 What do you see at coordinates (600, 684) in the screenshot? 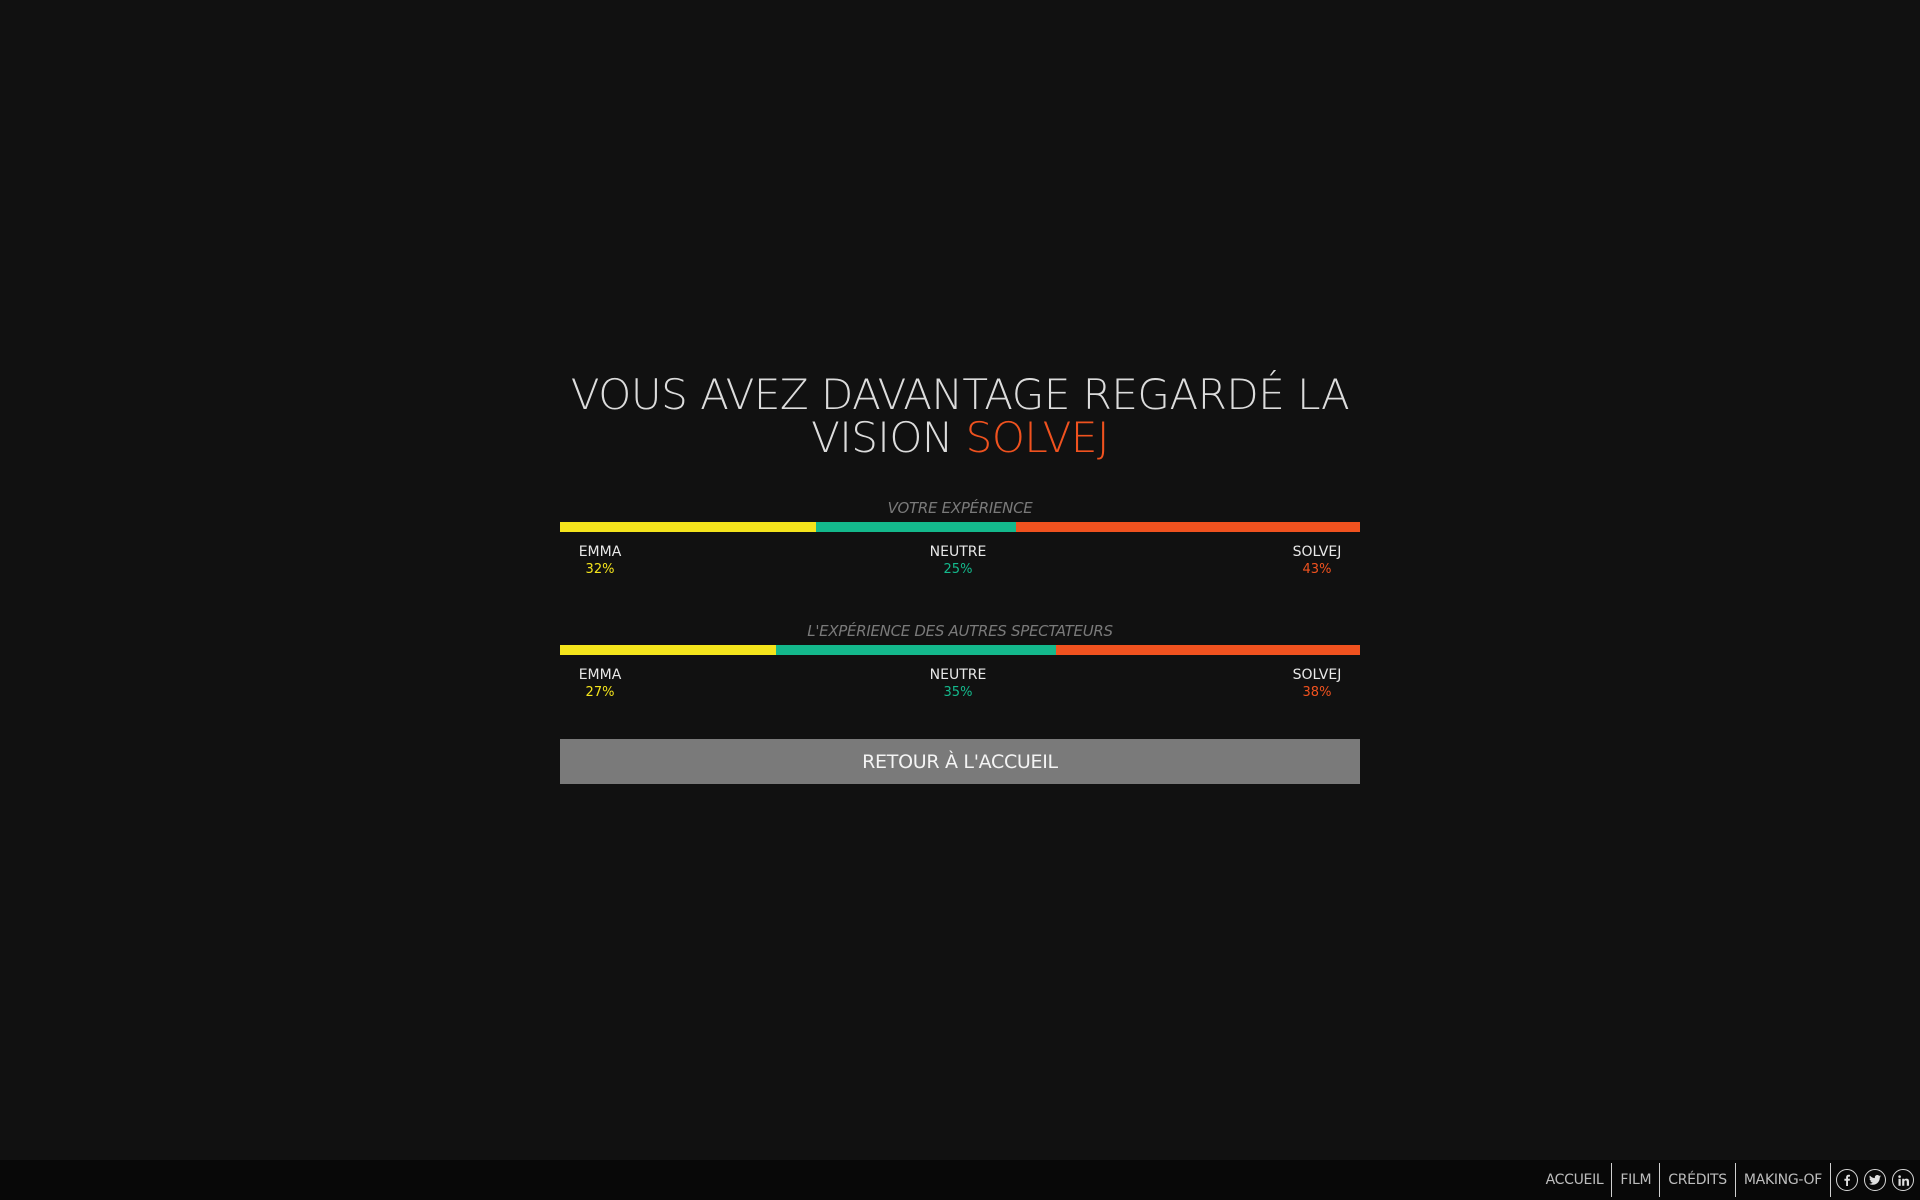
I see `label-emma: EMMA 27%` at bounding box center [600, 684].